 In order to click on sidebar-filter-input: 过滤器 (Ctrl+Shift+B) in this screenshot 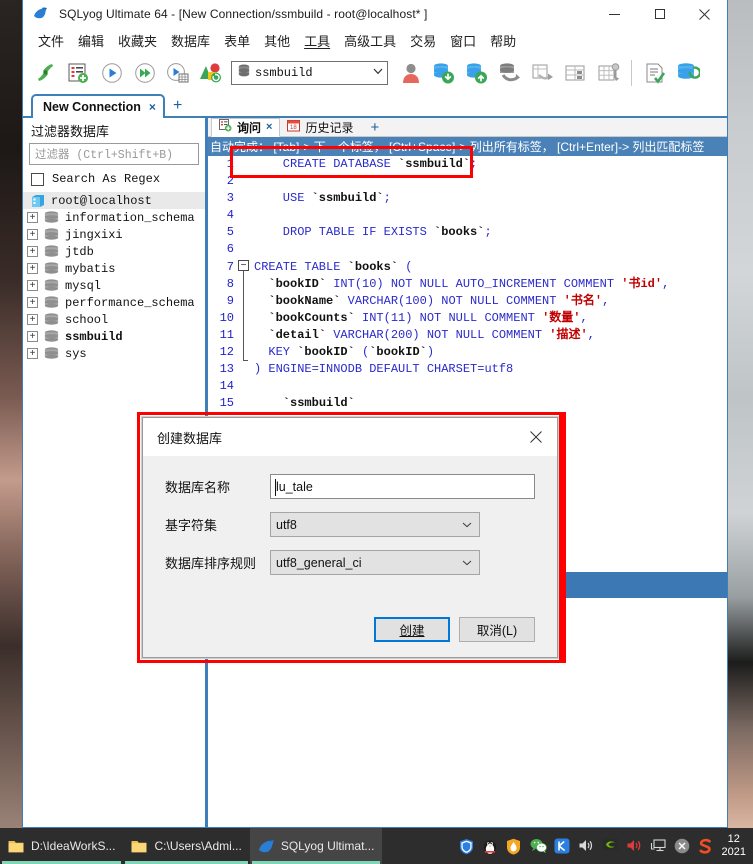, I will do `click(114, 154)`.